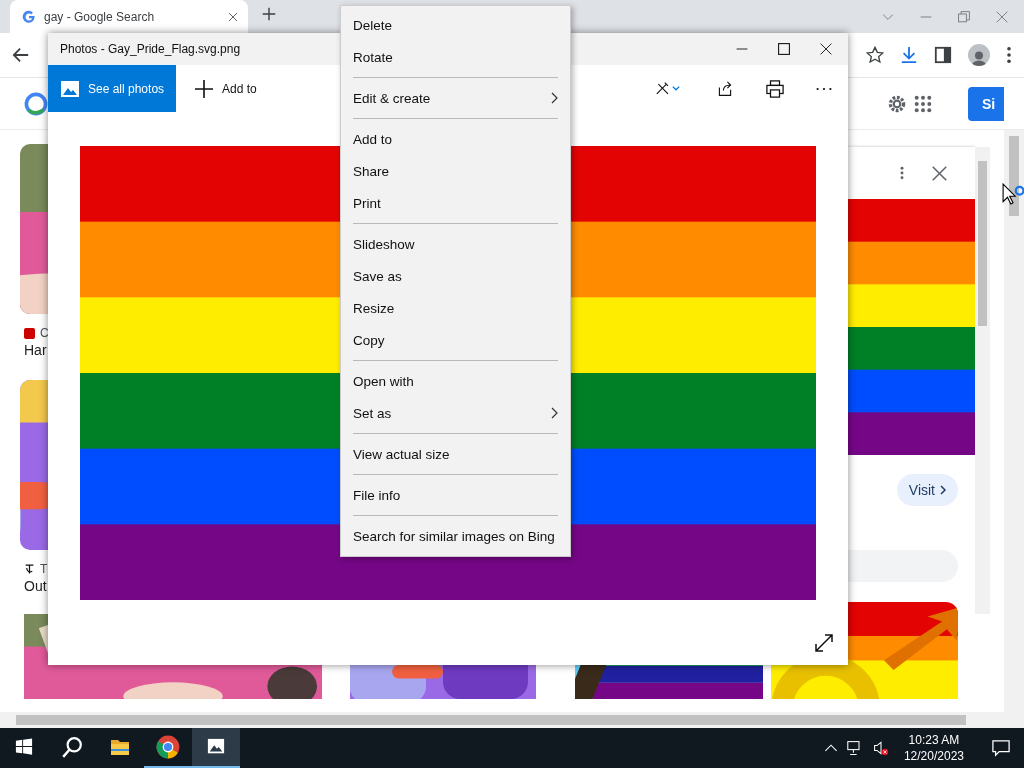 The height and width of the screenshot is (768, 1024). Describe the element at coordinates (455, 171) in the screenshot. I see `menu-item: Share` at that location.